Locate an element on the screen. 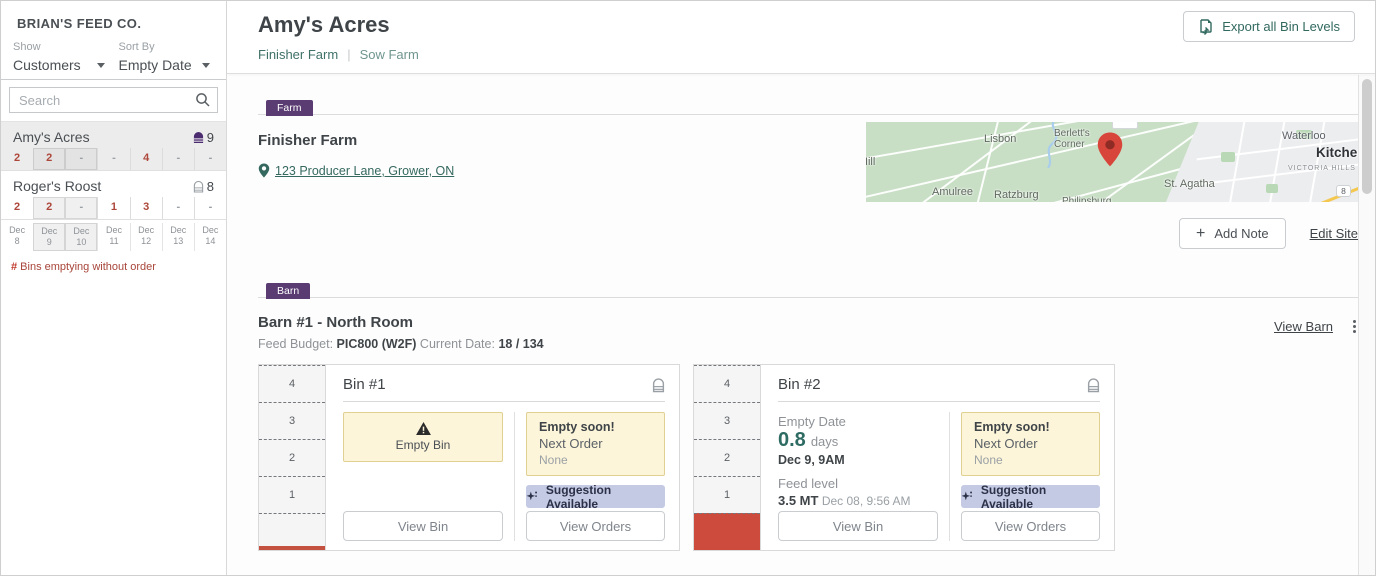  gauge-level-empty is located at coordinates (292, 531).